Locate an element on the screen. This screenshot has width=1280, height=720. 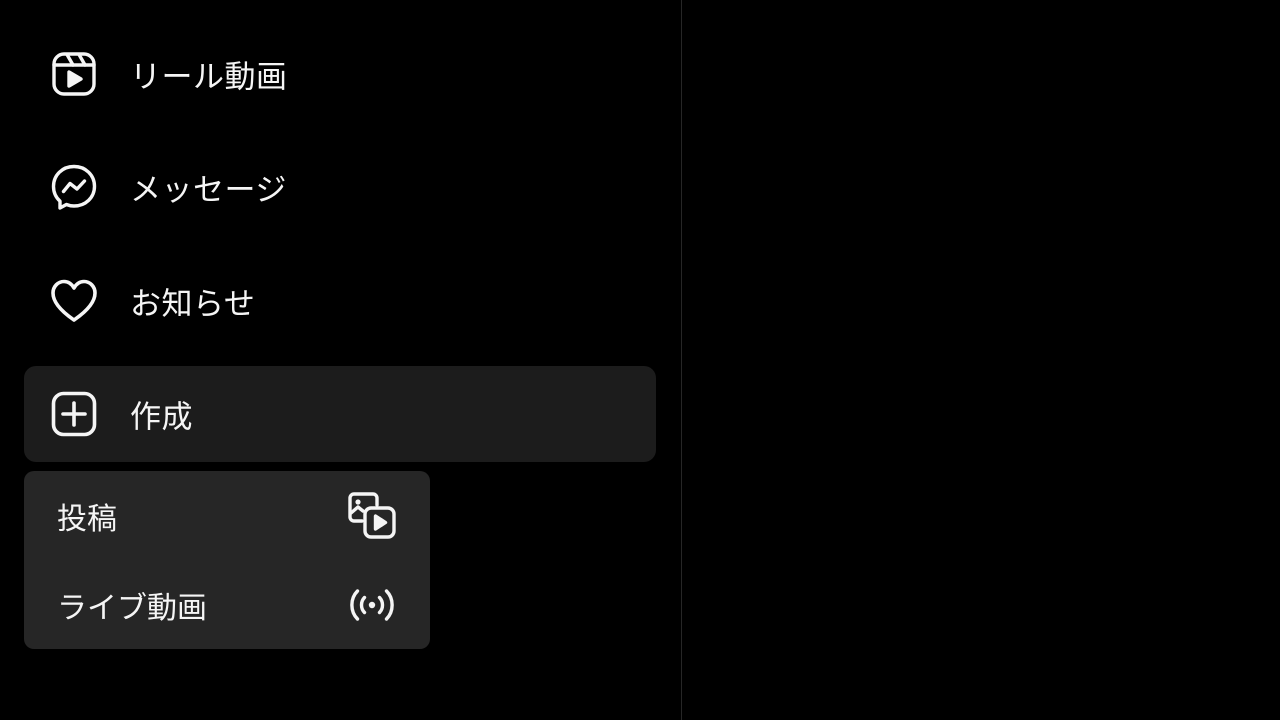
heart-icon is located at coordinates (74, 301).